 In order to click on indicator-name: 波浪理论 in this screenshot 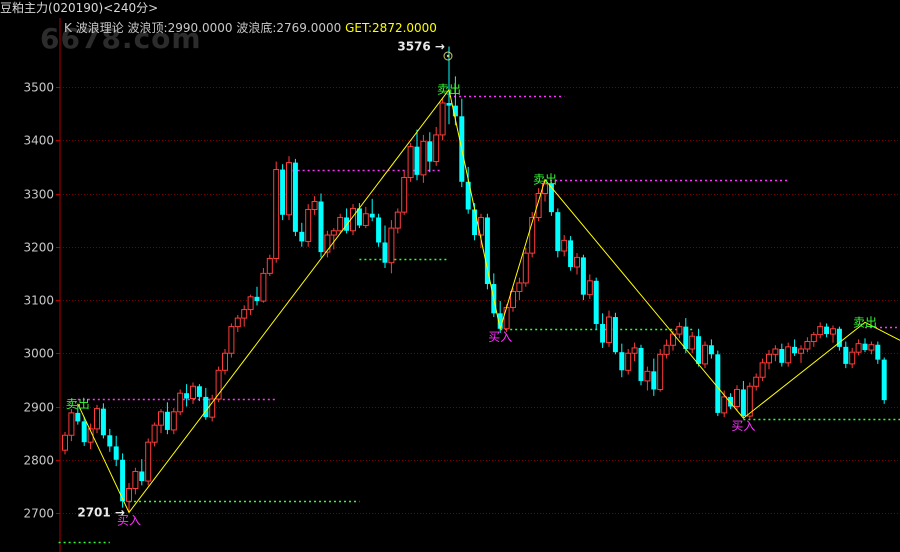, I will do `click(100, 28)`.